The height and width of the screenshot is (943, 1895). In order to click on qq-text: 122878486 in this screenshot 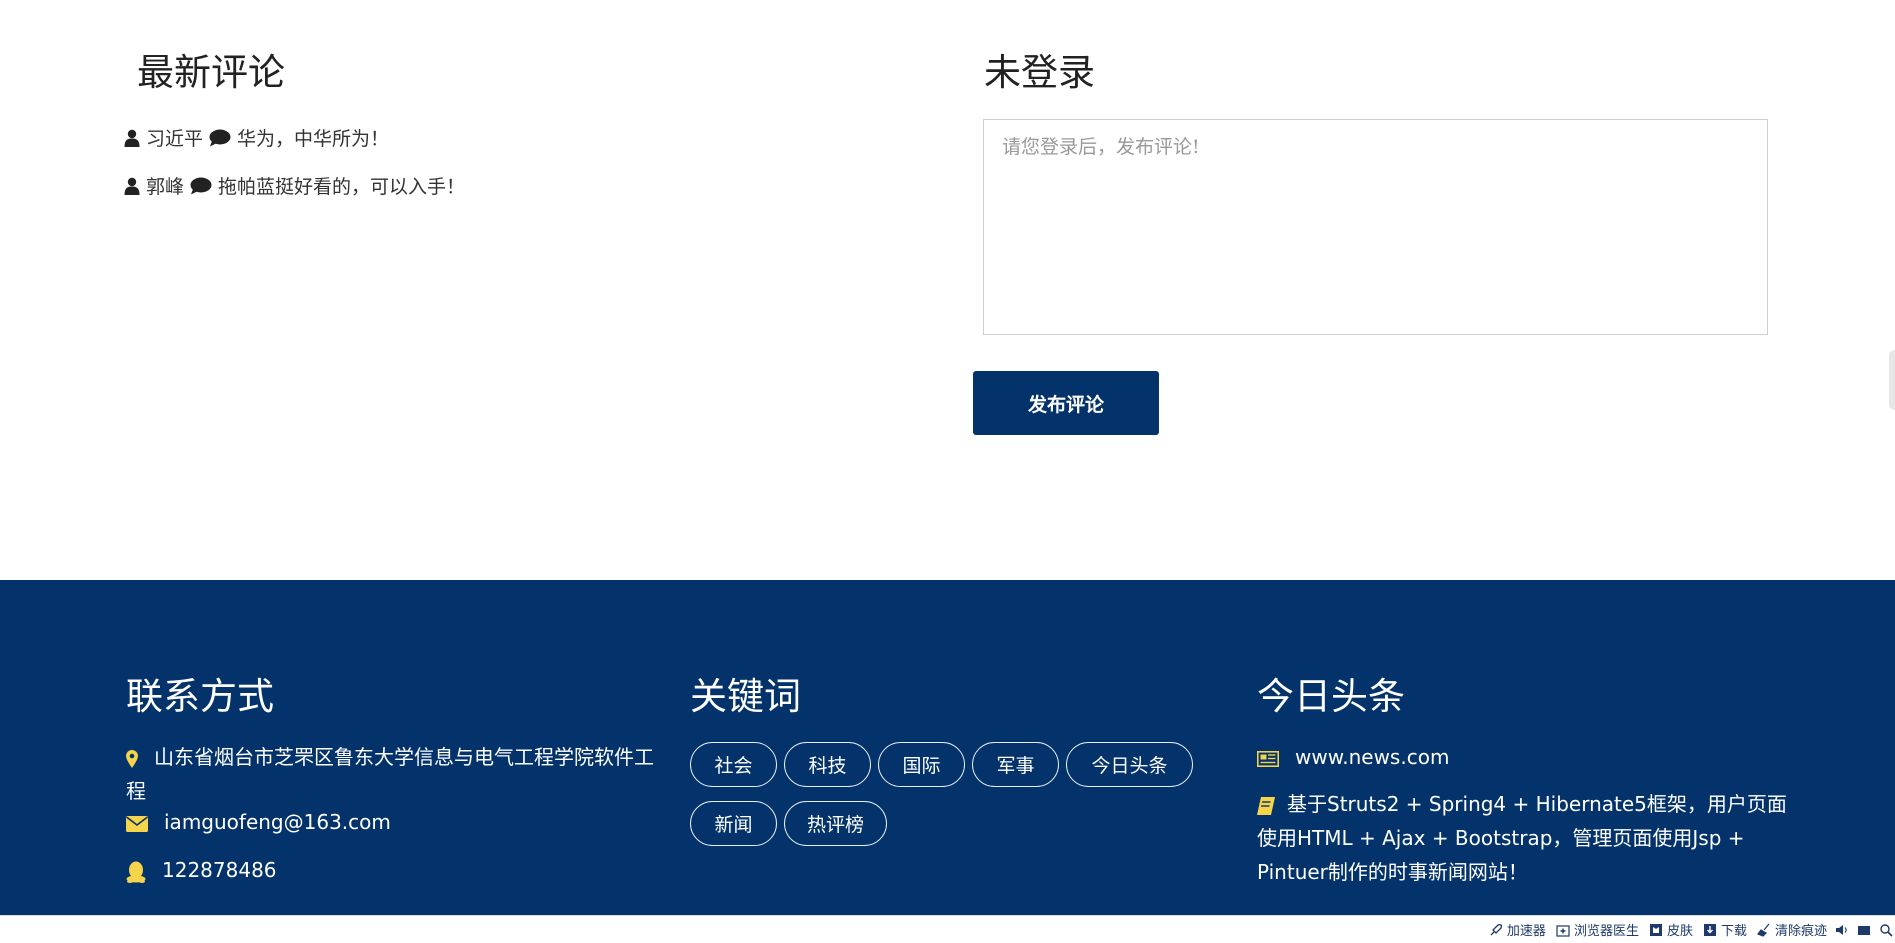, I will do `click(219, 870)`.